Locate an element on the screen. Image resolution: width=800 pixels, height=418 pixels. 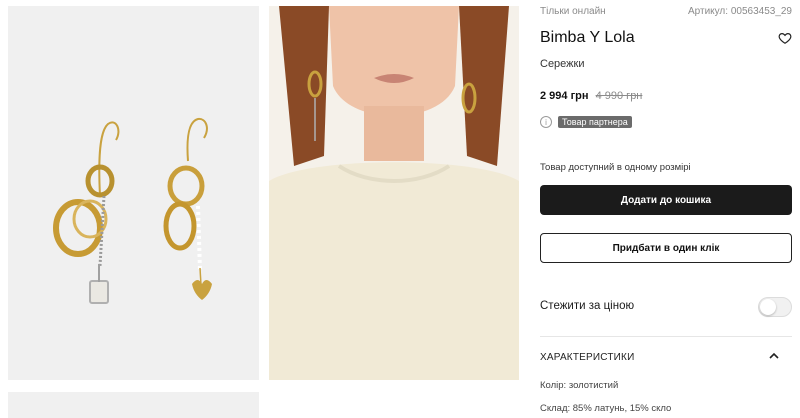
price-block: 2 994 грн 4 990 грн is located at coordinates (591, 96).